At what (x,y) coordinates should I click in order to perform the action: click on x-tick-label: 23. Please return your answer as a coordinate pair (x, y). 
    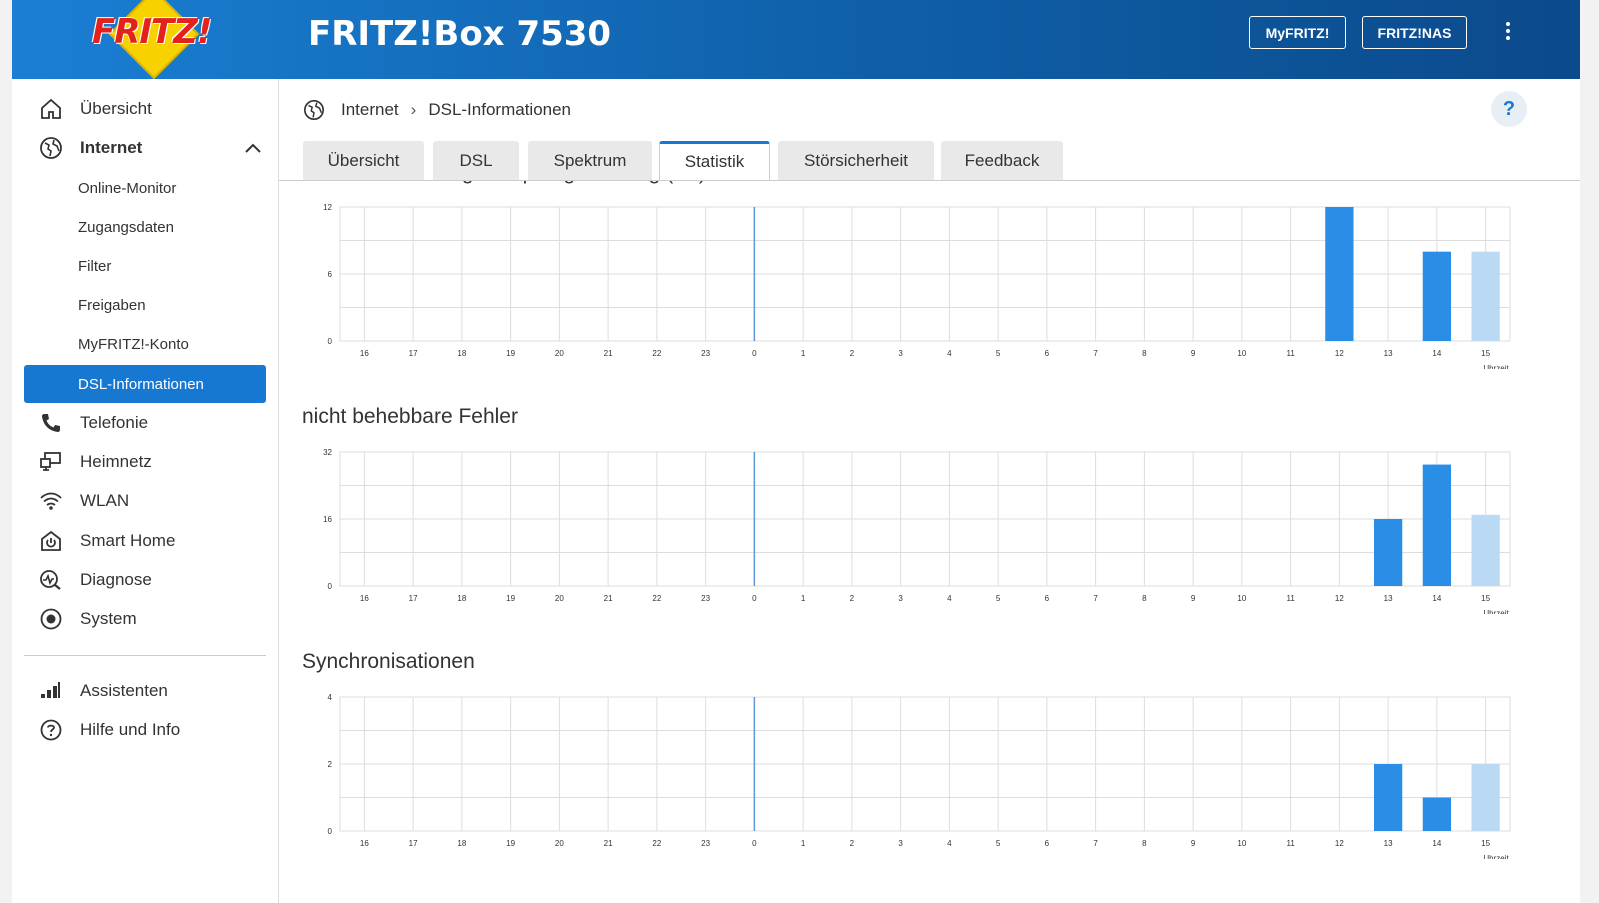
    Looking at the image, I should click on (705, 353).